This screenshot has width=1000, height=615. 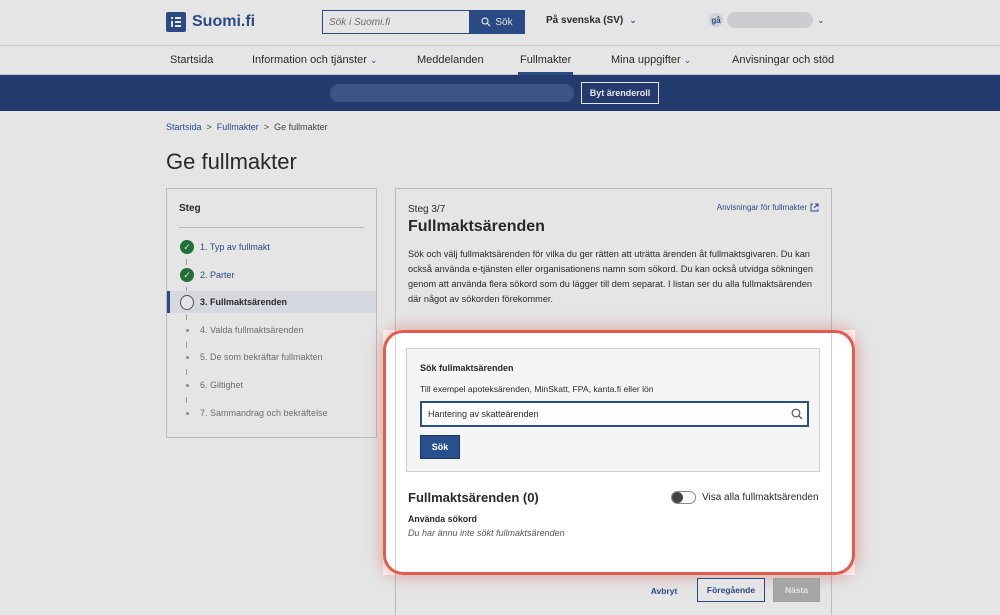 What do you see at coordinates (486, 533) in the screenshot?
I see `used-keywords-empty: Du har ännu inte sökt fullmaktsärenden` at bounding box center [486, 533].